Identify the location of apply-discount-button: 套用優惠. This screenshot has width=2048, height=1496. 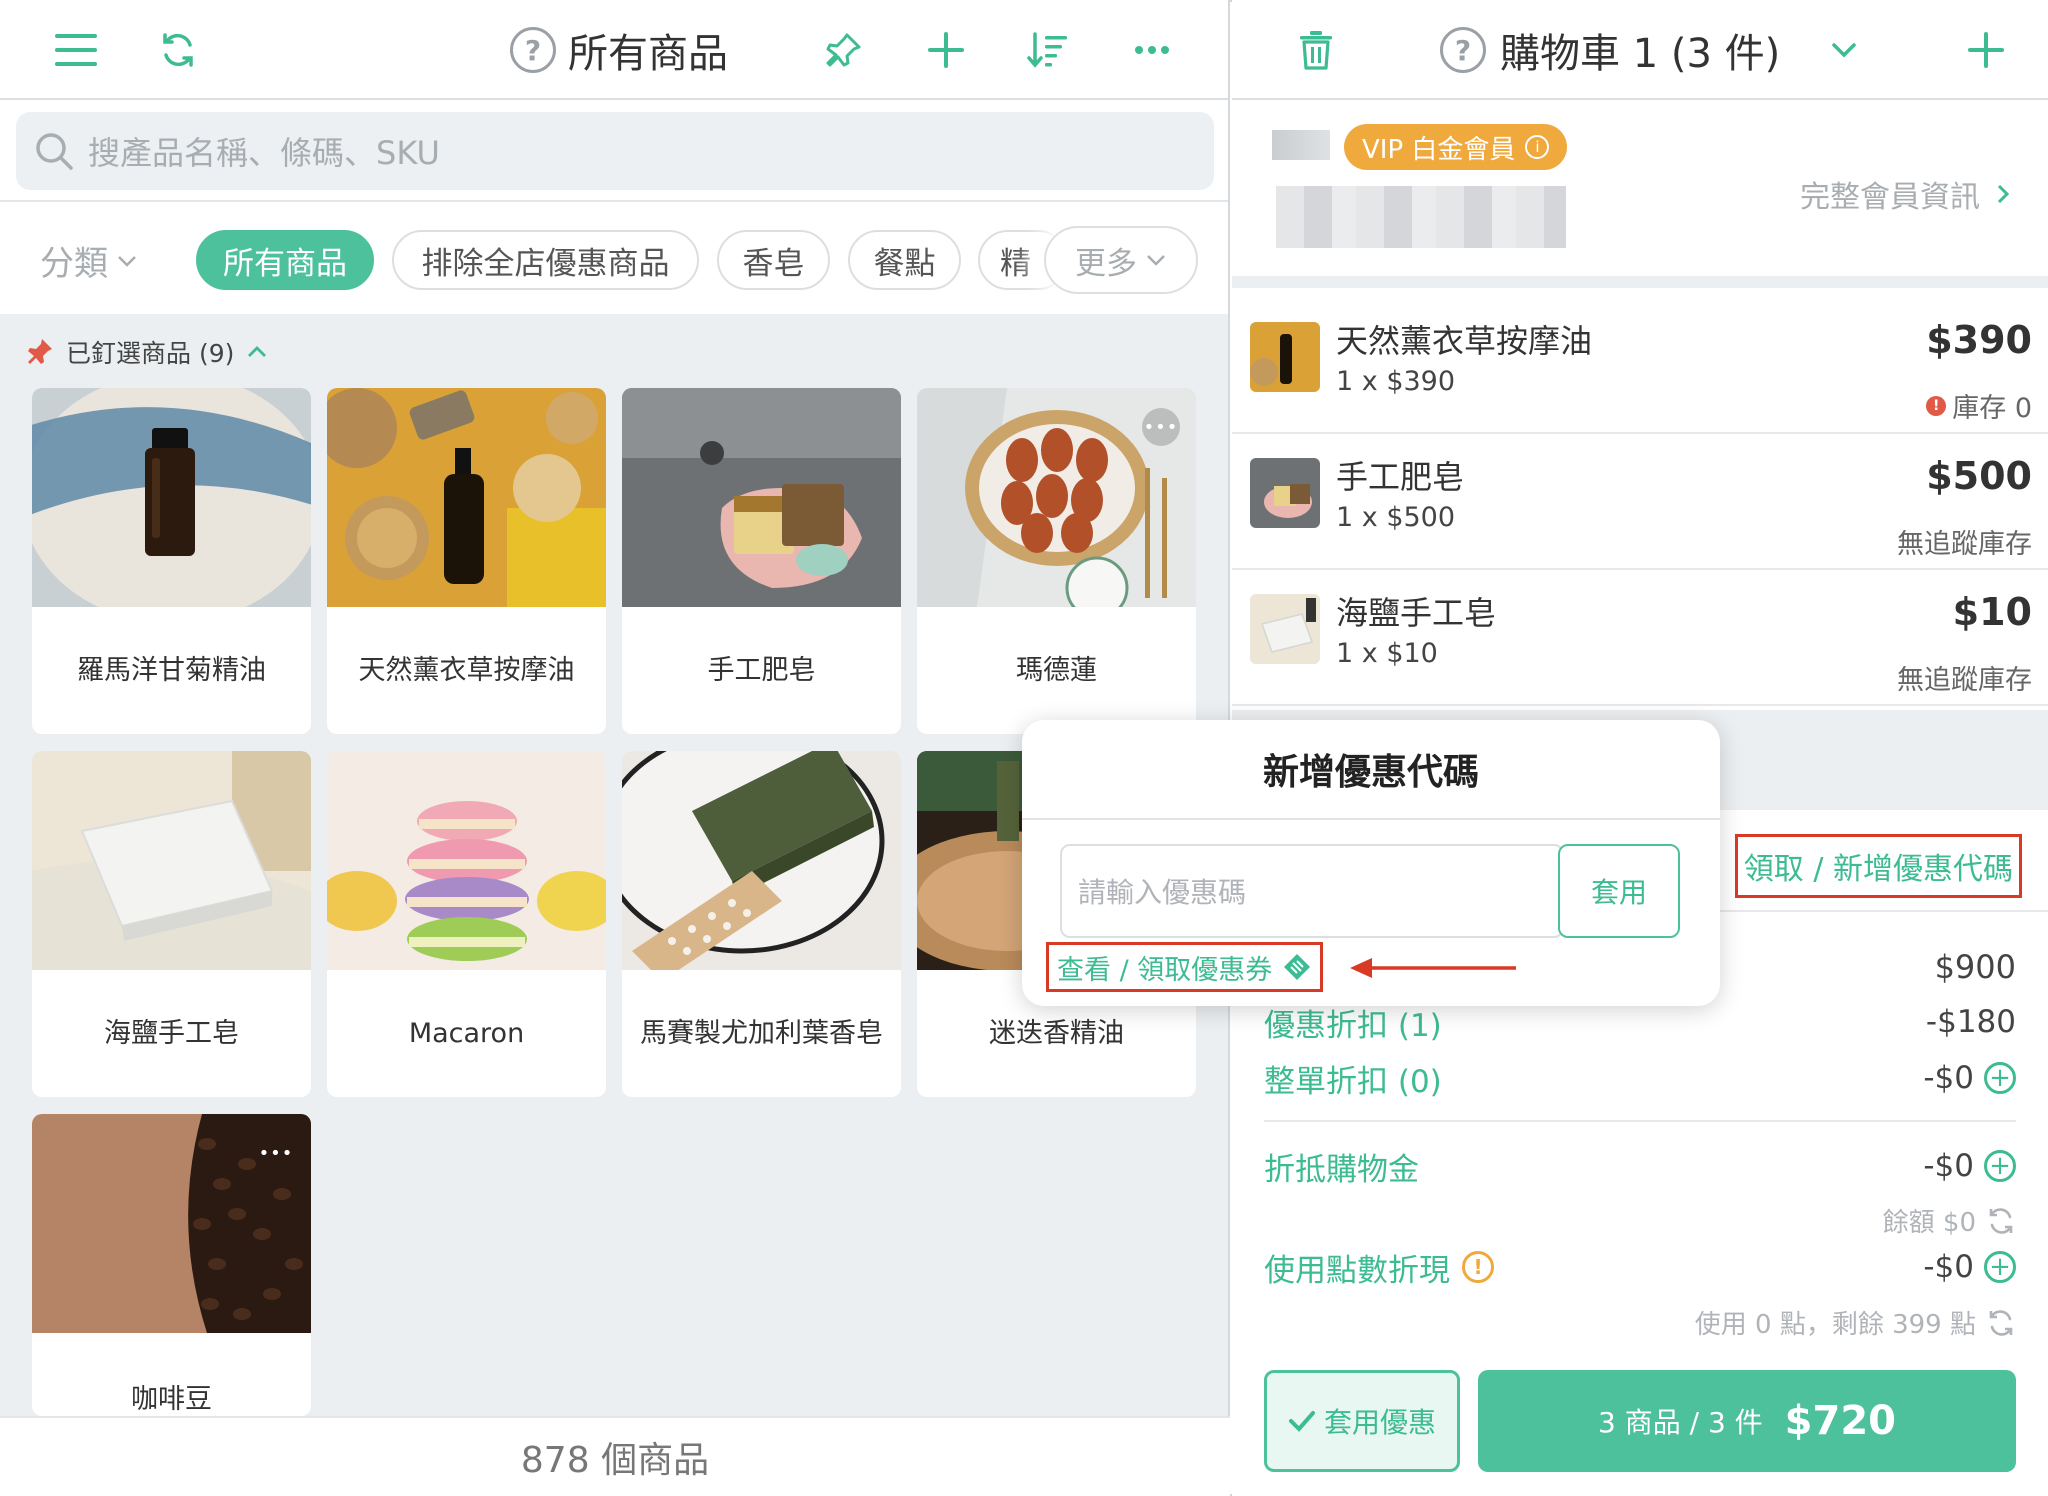
(1362, 1421).